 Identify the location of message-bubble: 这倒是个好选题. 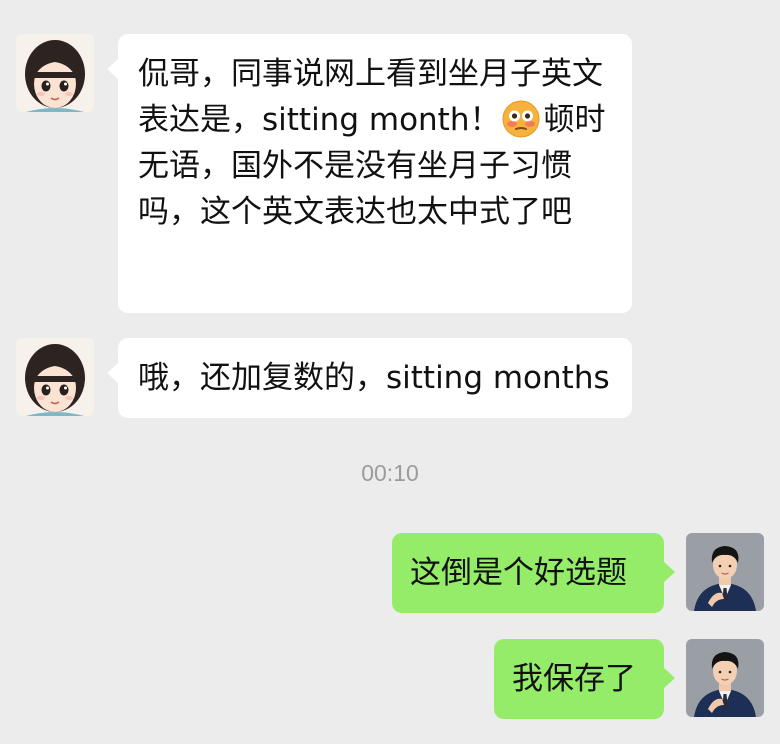
(533, 573).